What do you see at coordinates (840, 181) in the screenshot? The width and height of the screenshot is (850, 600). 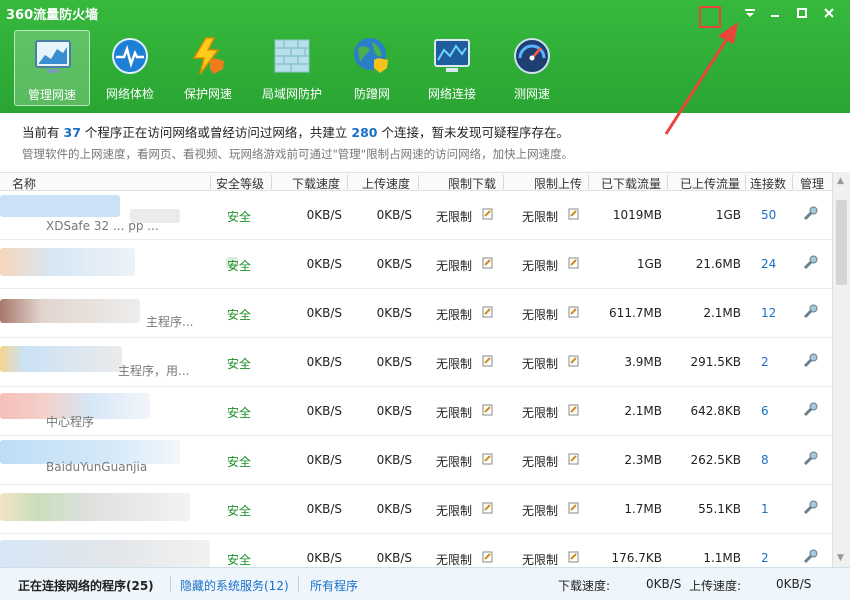 I see `scroll-up-icon: ▲` at bounding box center [840, 181].